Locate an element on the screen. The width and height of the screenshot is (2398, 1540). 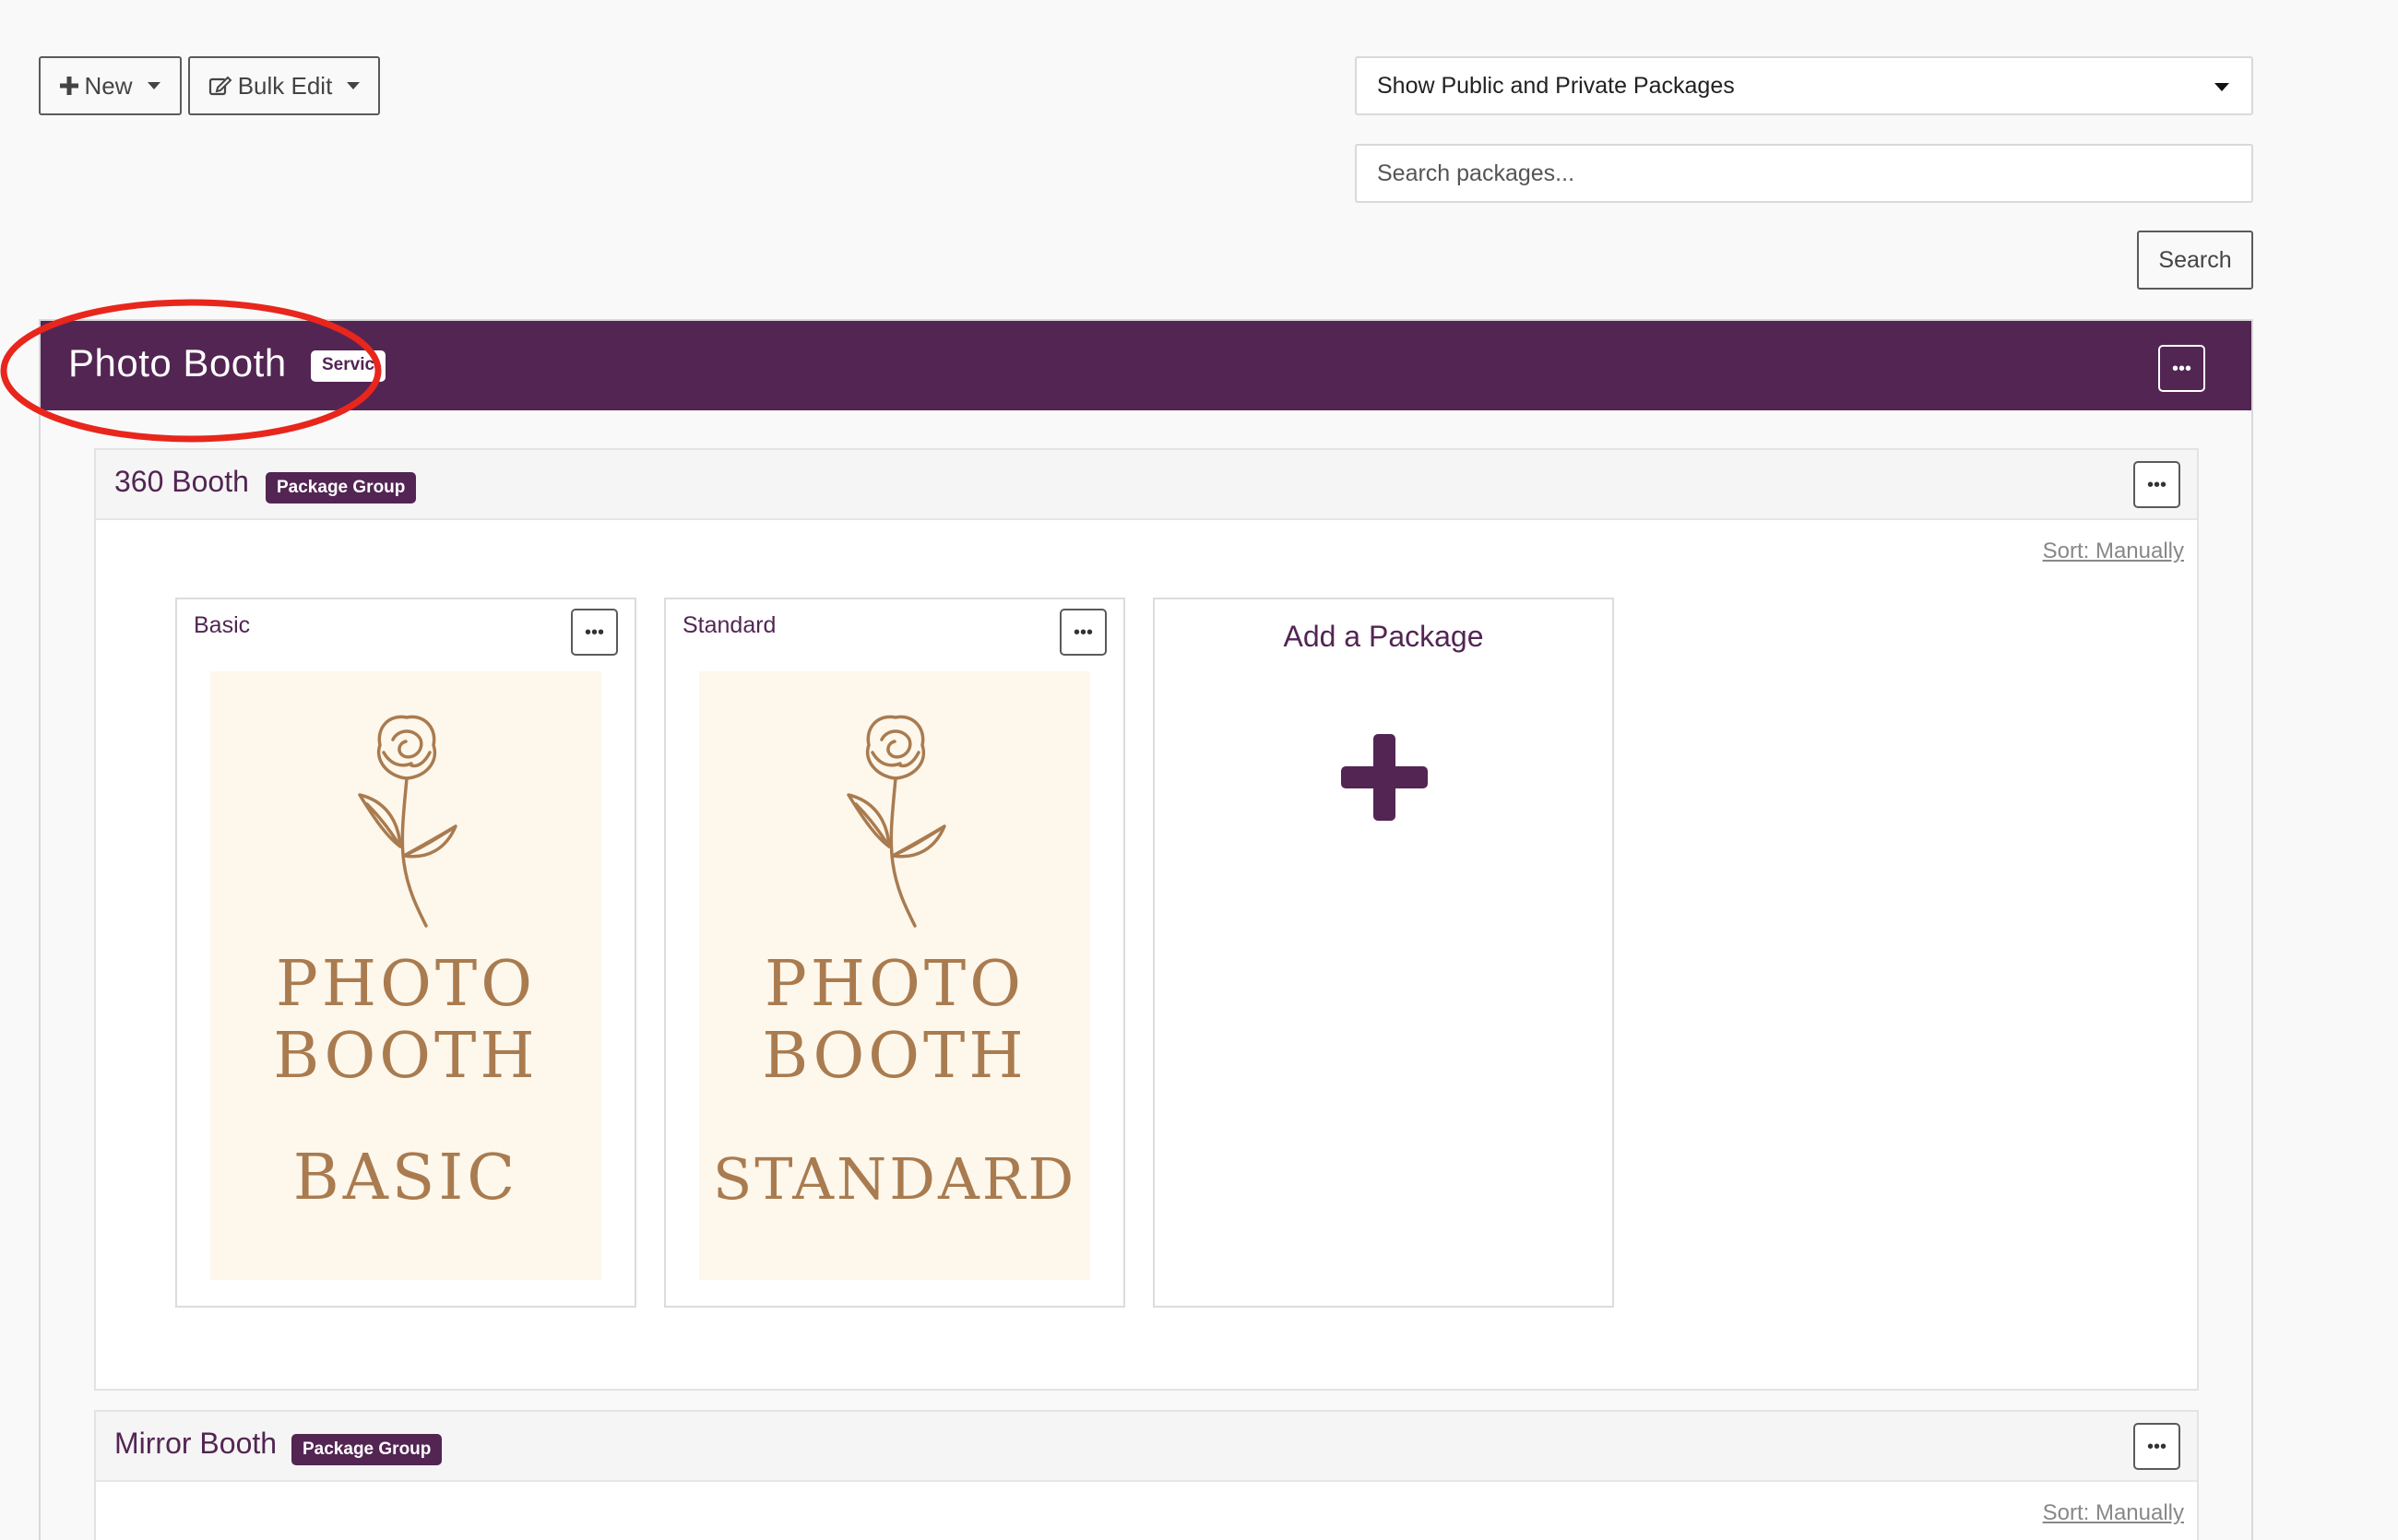
add-package-card: Add a Package is located at coordinates (1383, 953).